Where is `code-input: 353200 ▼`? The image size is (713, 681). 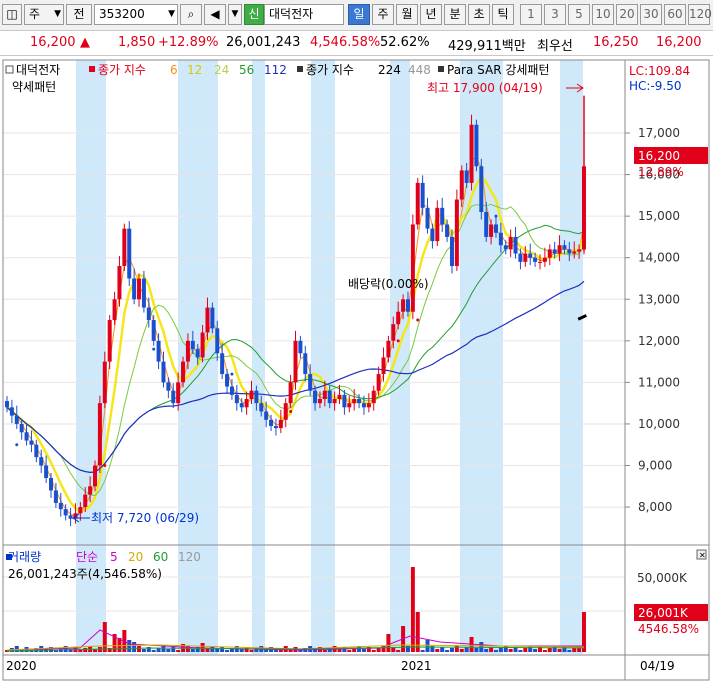
code-input: 353200 ▼ is located at coordinates (136, 14).